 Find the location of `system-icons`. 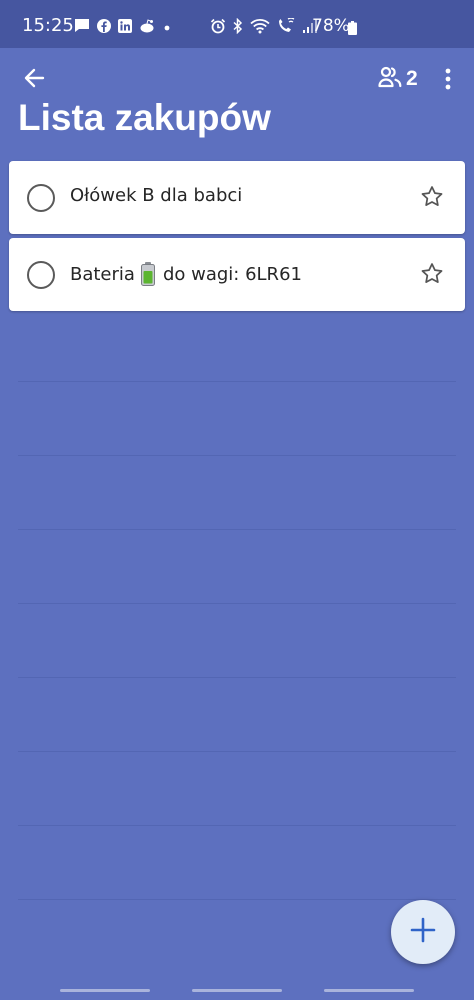

system-icons is located at coordinates (264, 27).